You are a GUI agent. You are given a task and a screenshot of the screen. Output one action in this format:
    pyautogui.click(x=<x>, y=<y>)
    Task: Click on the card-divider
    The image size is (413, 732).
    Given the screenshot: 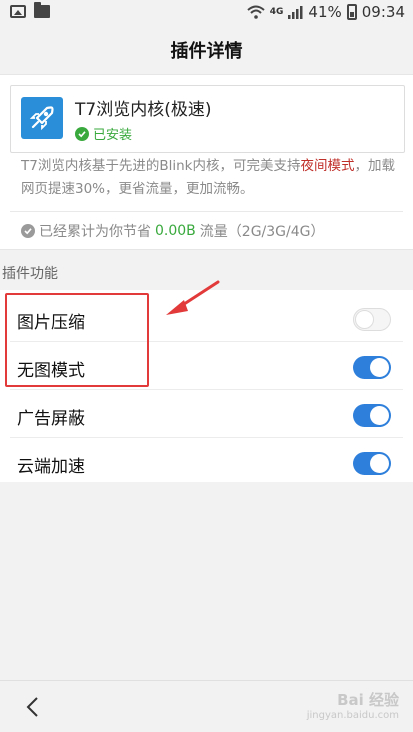 What is the action you would take?
    pyautogui.click(x=206, y=211)
    